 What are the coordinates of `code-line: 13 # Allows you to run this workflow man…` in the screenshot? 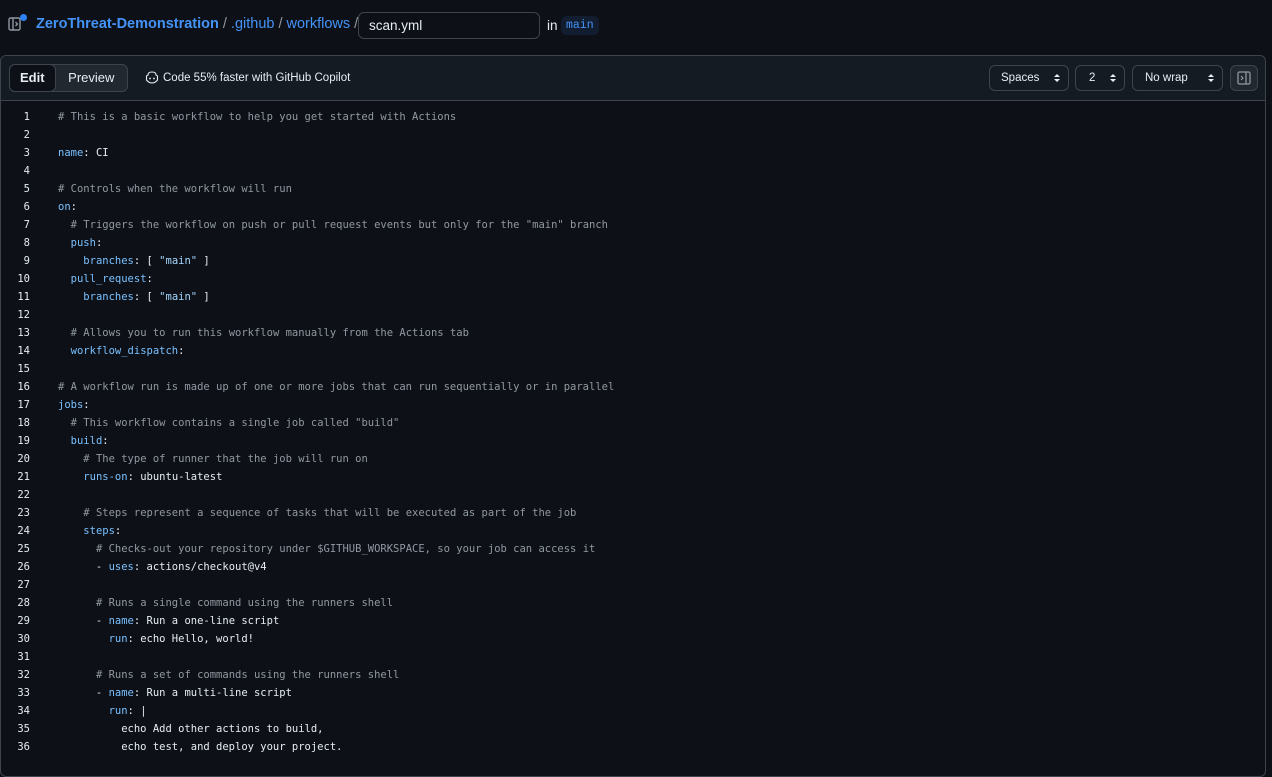 It's located at (633, 333).